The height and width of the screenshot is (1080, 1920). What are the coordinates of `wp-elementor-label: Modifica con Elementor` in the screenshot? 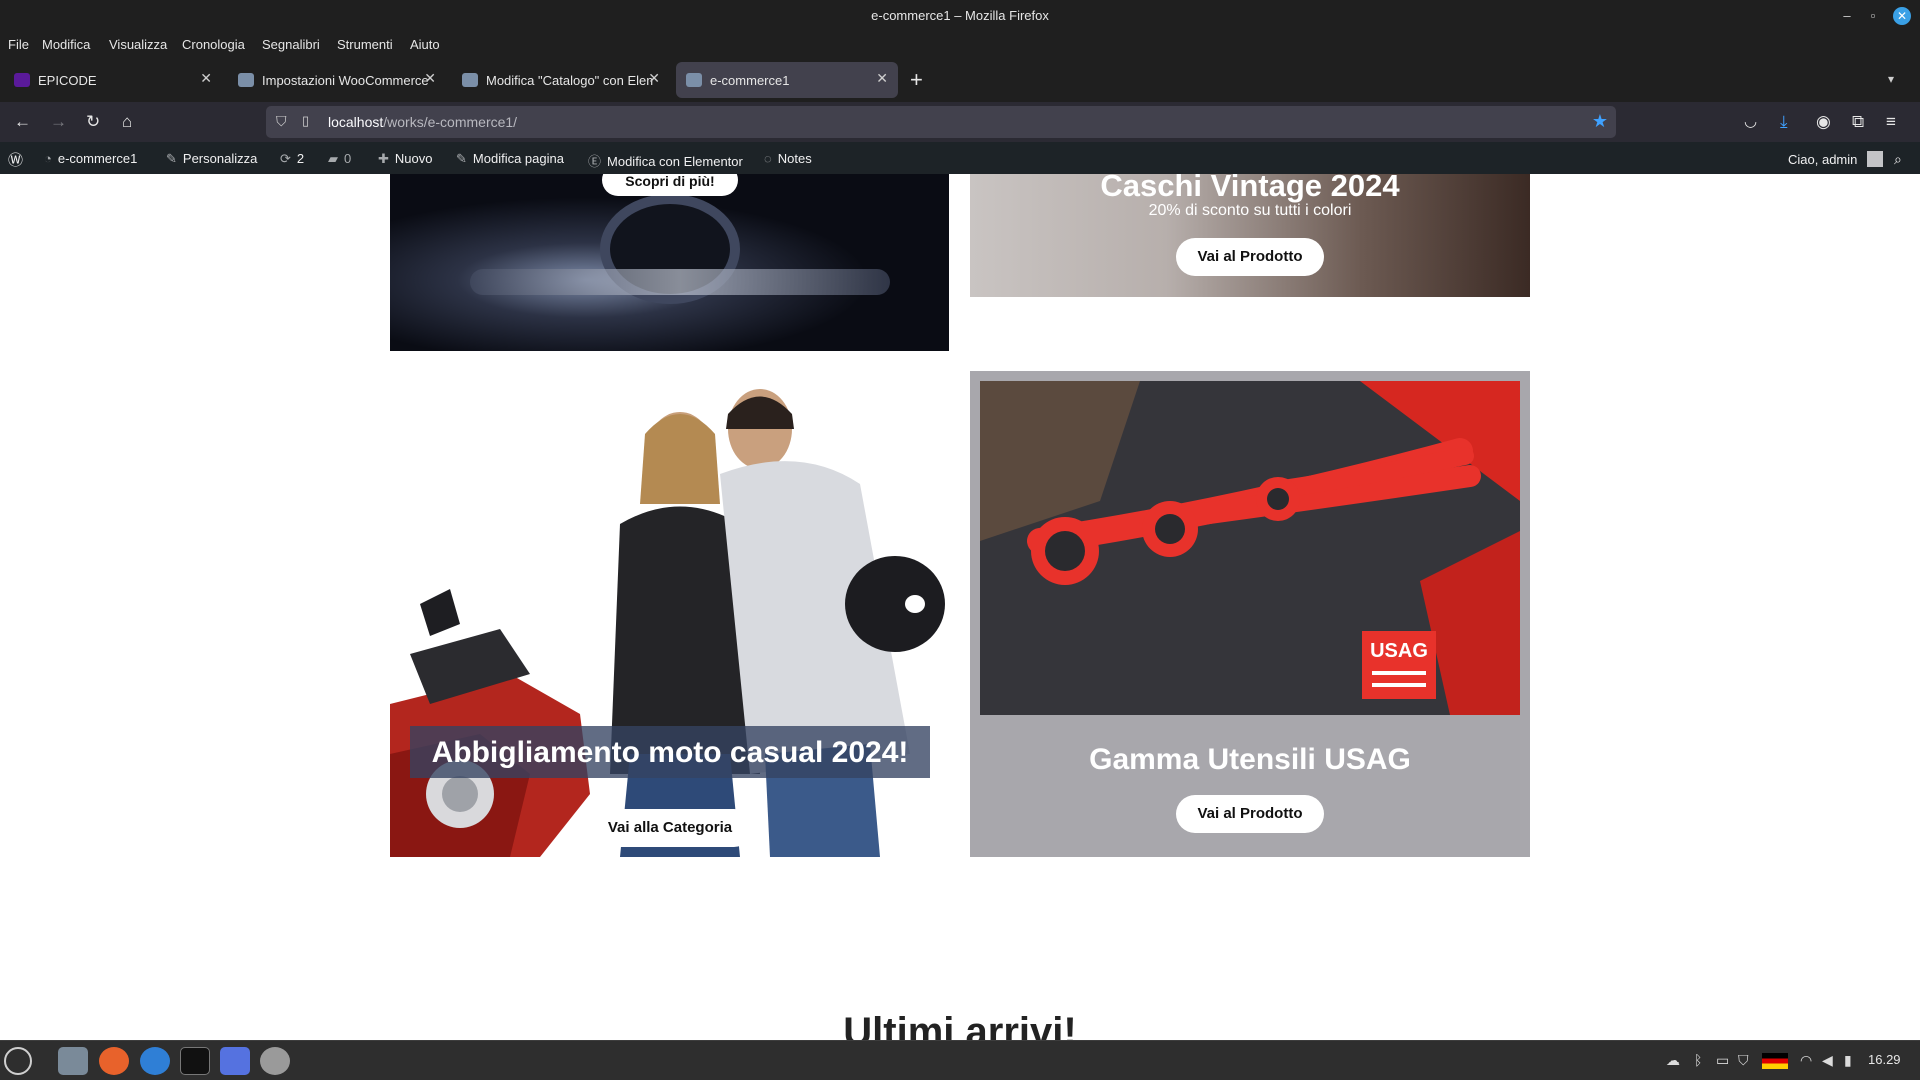 It's located at (675, 161).